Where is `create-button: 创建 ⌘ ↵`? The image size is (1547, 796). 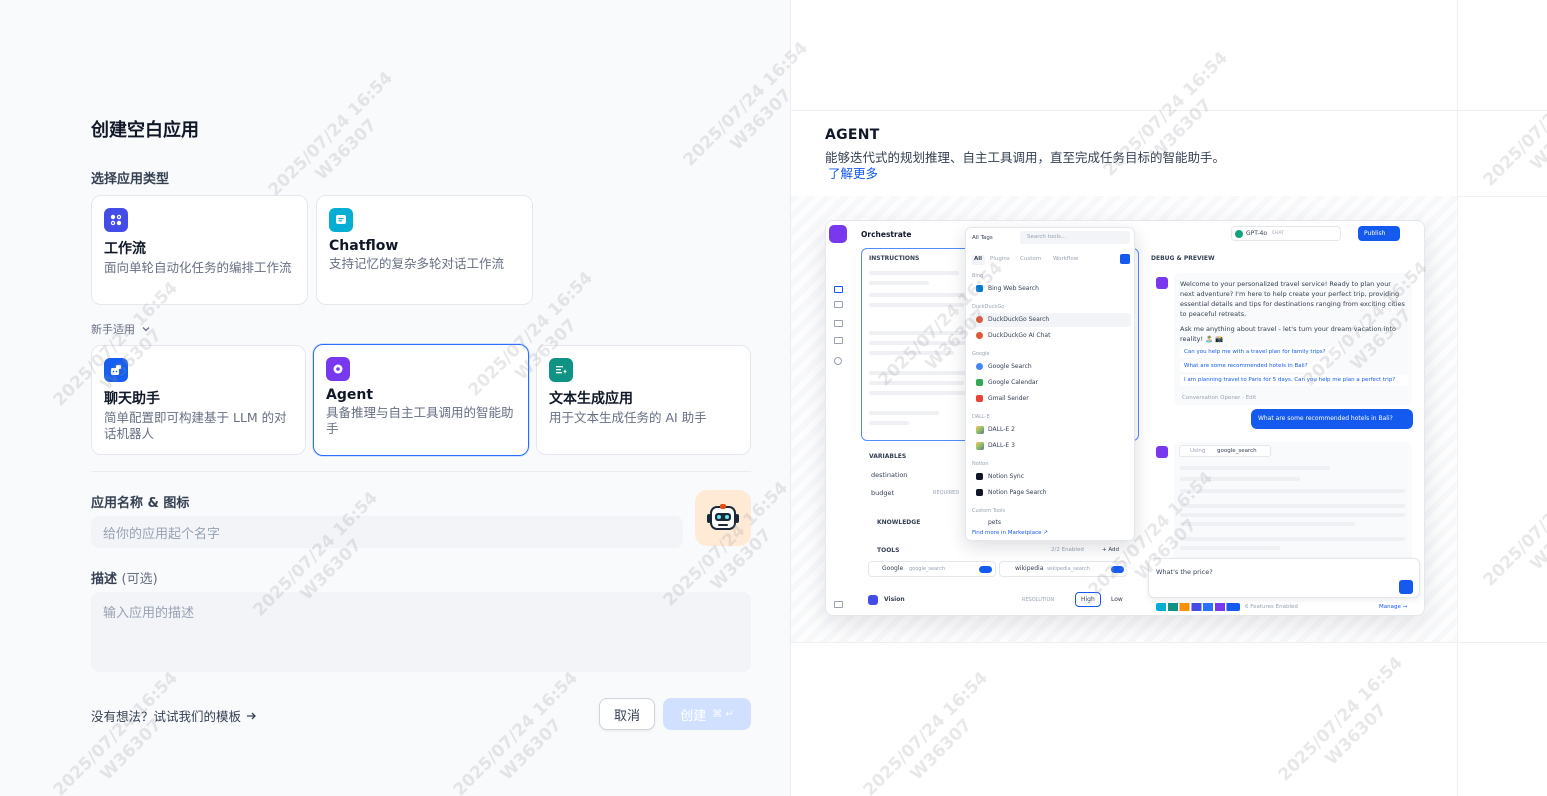 create-button: 创建 ⌘ ↵ is located at coordinates (707, 714).